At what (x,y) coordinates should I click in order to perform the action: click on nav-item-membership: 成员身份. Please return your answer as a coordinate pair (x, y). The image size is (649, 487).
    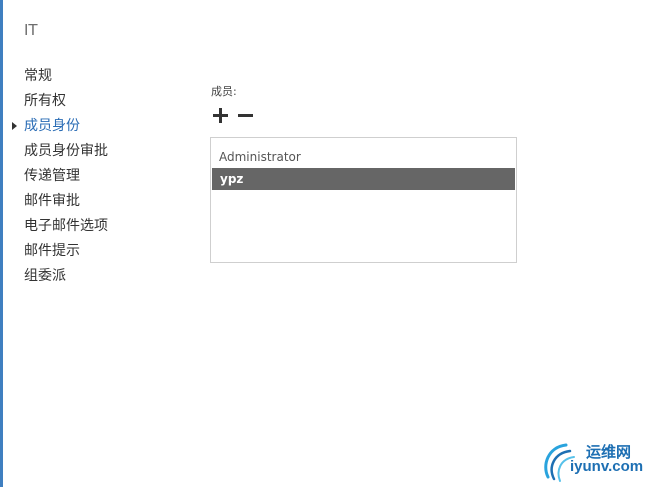
    Looking at the image, I should click on (80, 126).